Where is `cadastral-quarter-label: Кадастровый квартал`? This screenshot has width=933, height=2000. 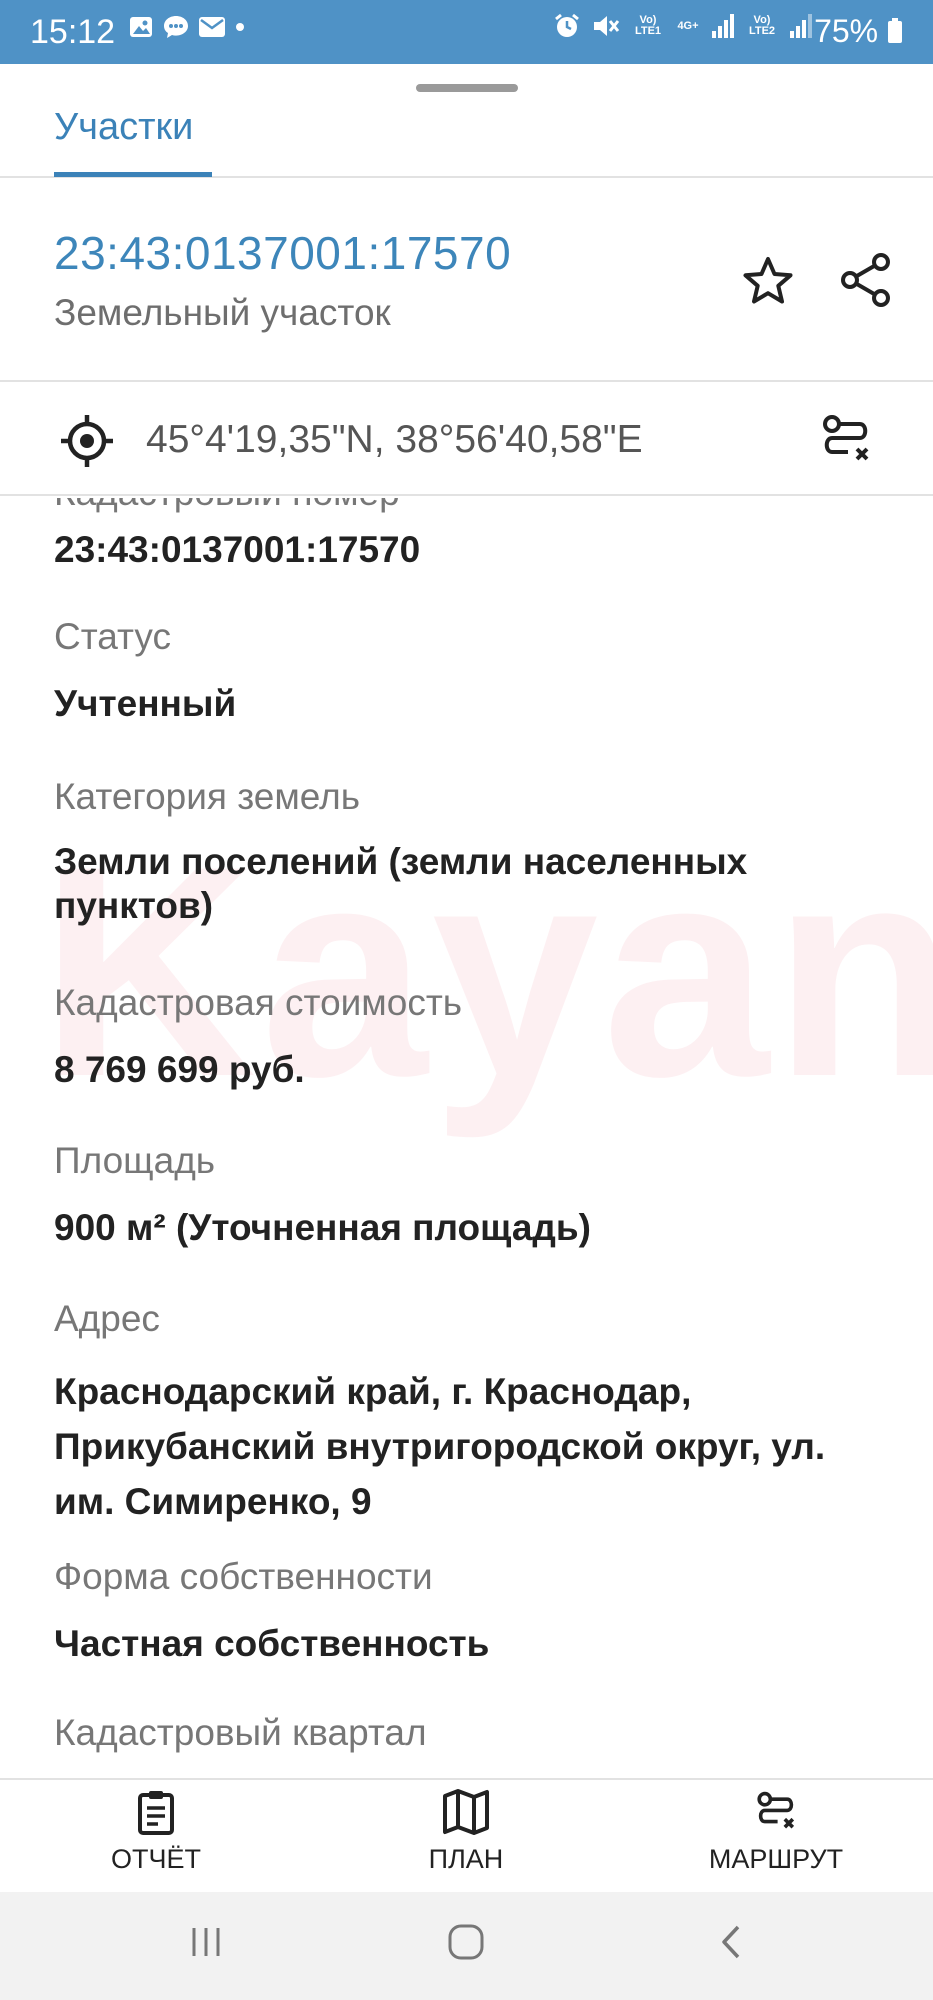
cadastral-quarter-label: Кадастровый квартал is located at coordinates (240, 1732).